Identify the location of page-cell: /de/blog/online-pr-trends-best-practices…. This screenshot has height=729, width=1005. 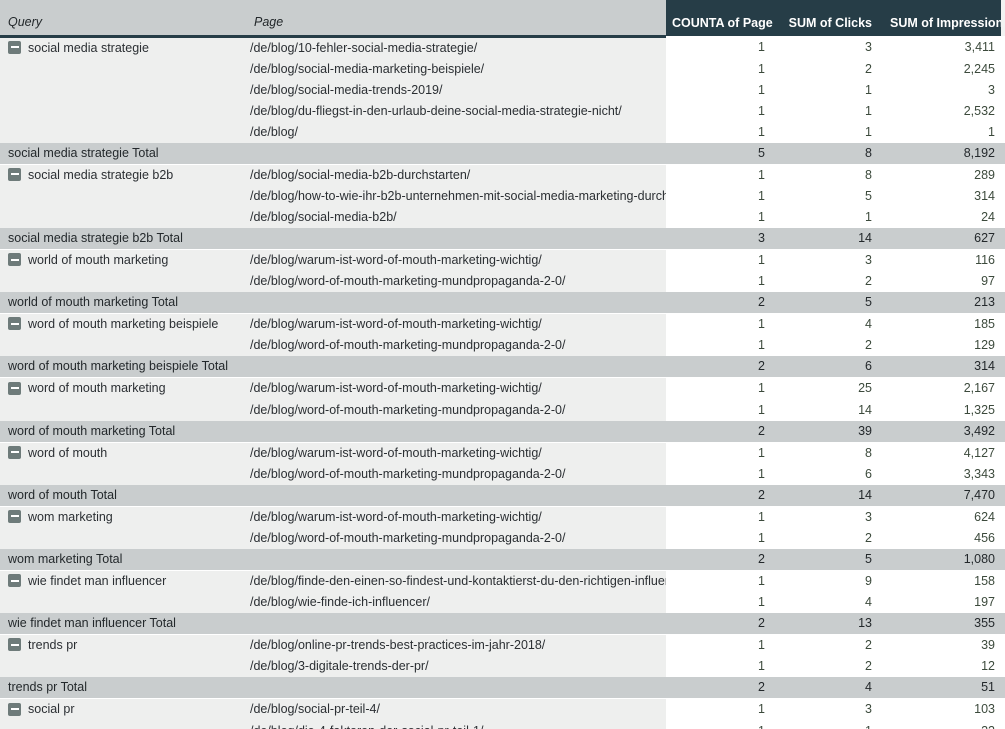
(456, 645).